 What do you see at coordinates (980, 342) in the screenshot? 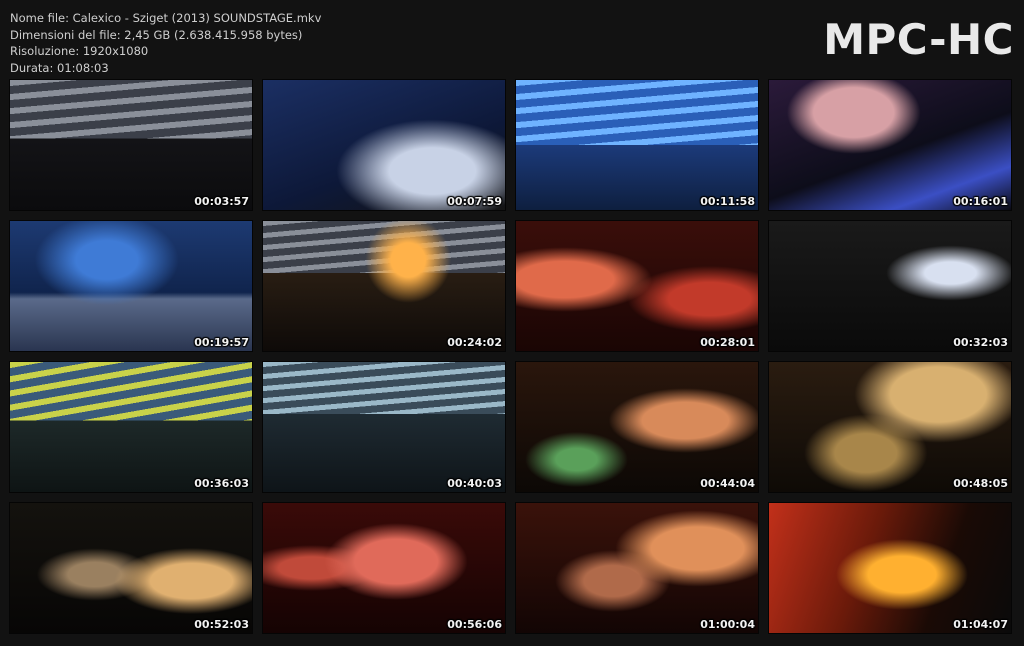
I see `thumbnail-timestamp: 00:32:03` at bounding box center [980, 342].